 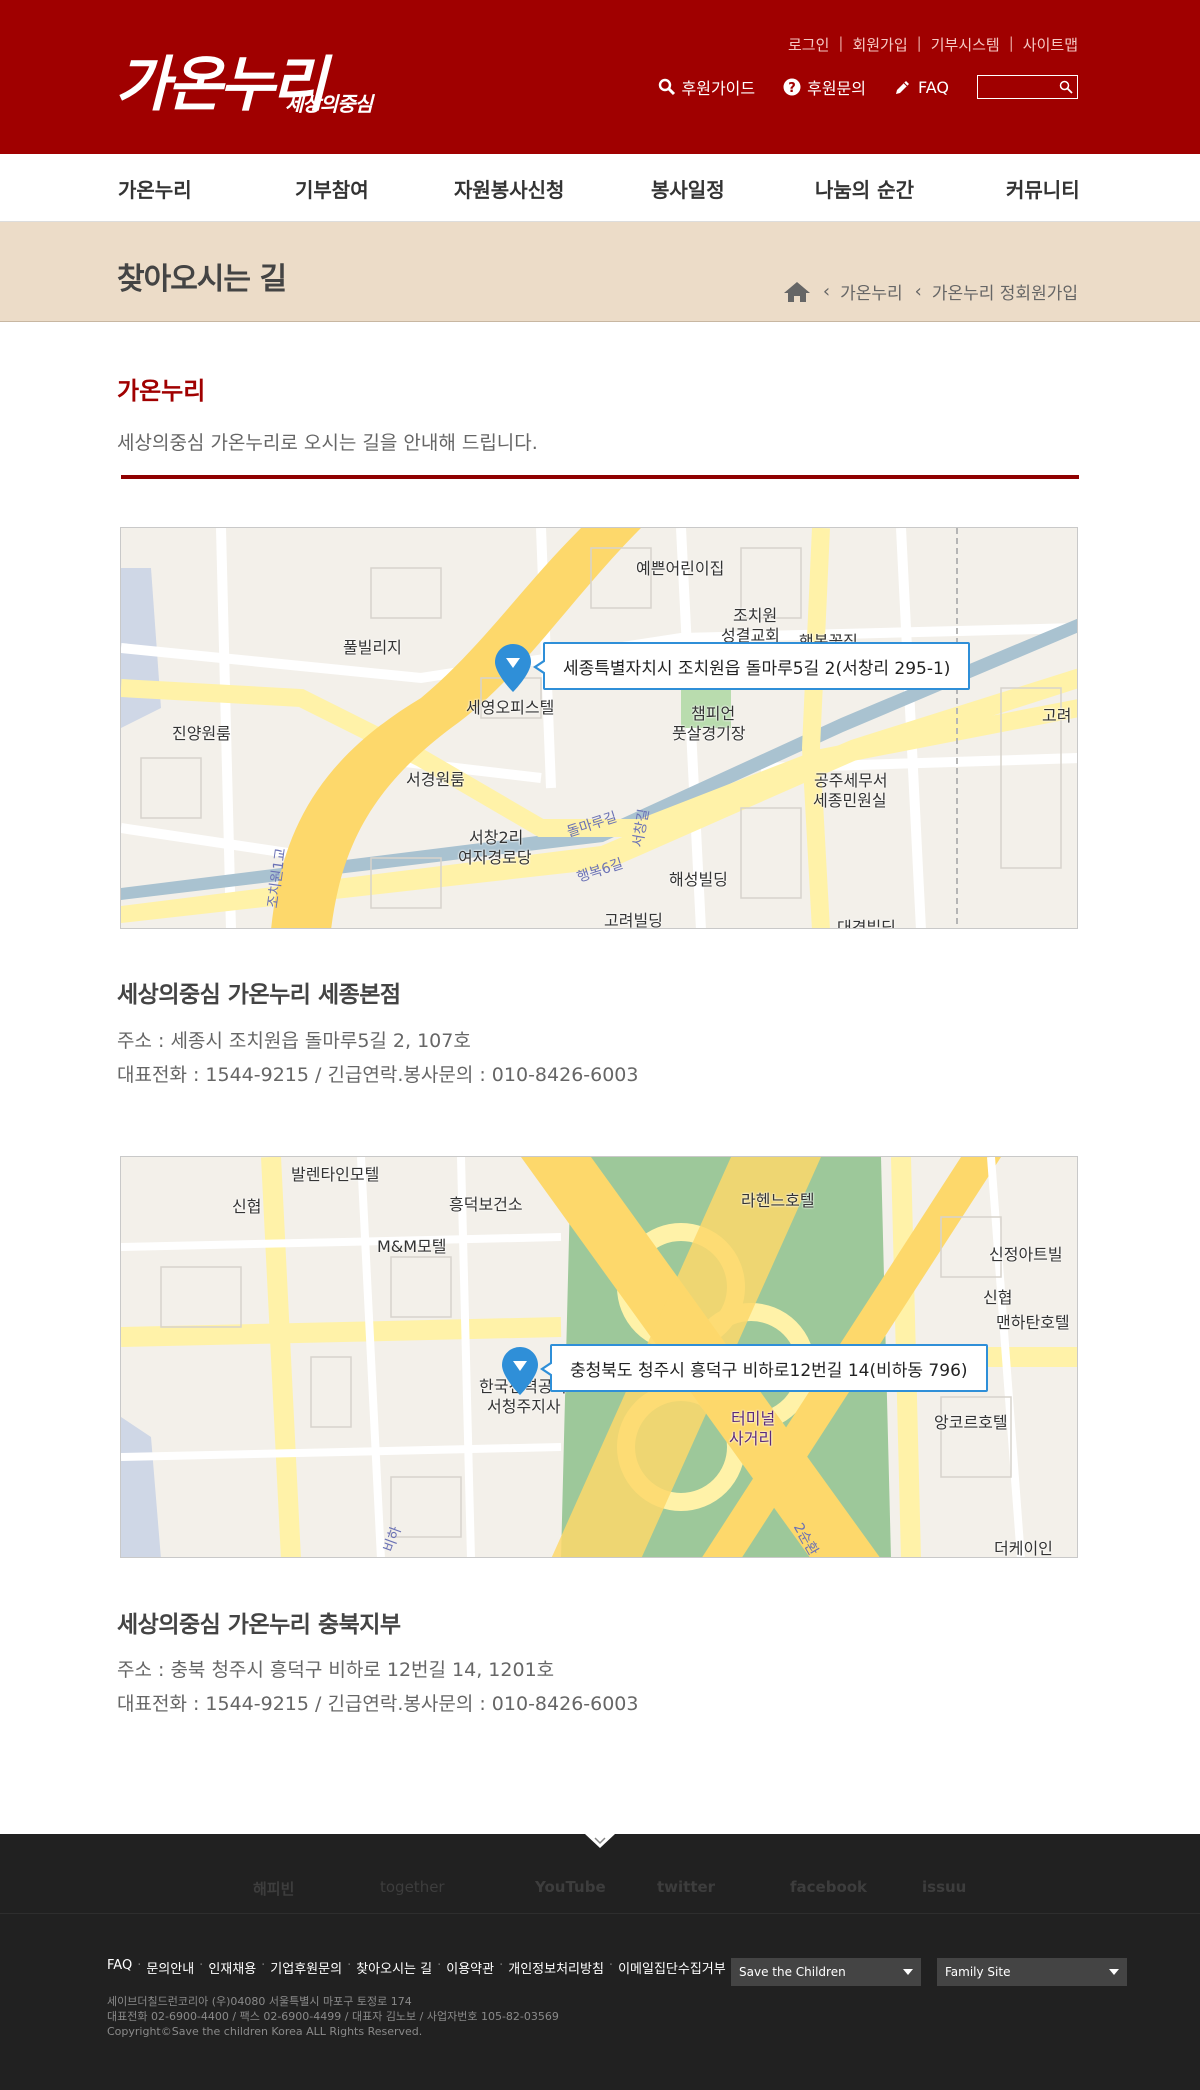 What do you see at coordinates (306, 1967) in the screenshot?
I see `footer-link-corporate: 기업후원문의` at bounding box center [306, 1967].